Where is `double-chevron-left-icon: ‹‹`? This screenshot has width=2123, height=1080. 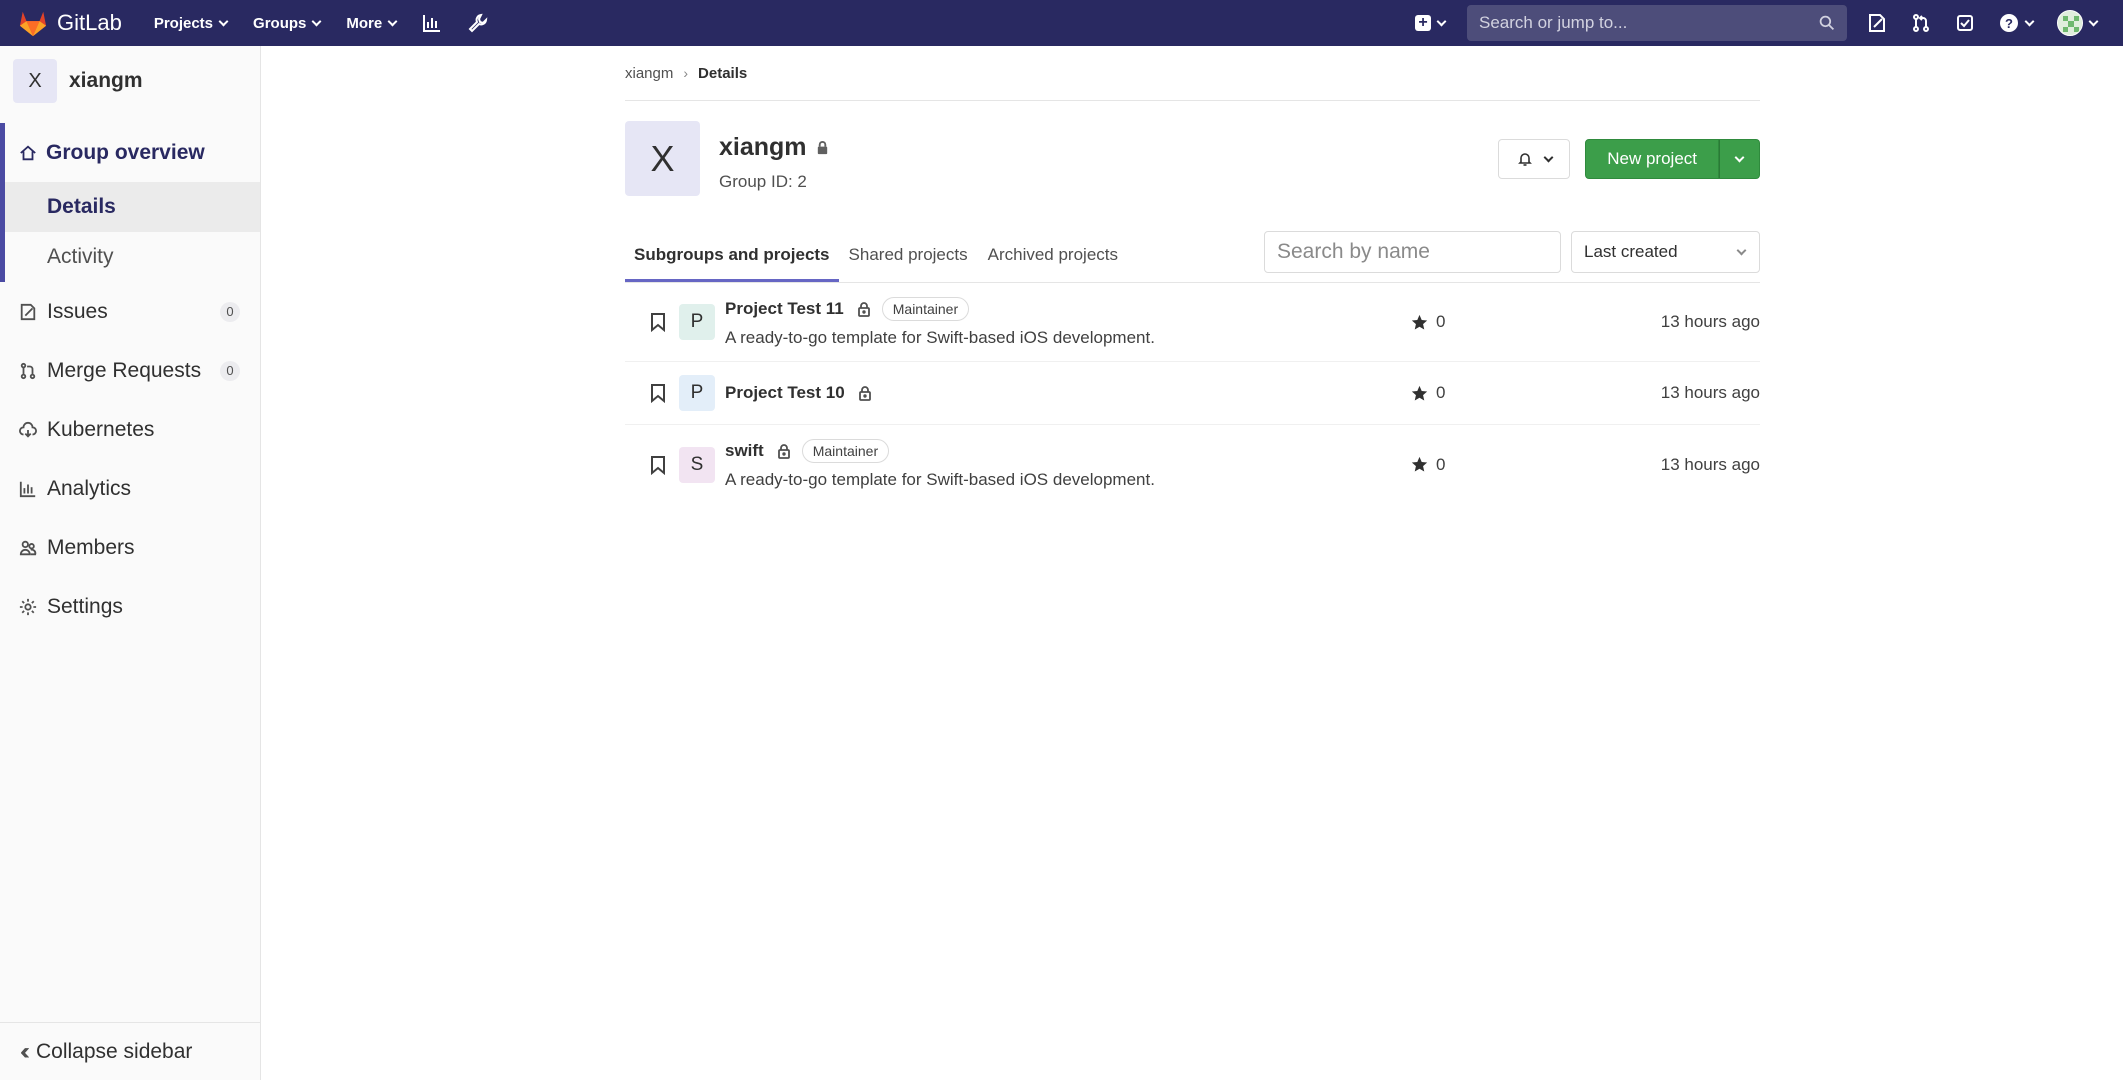
double-chevron-left-icon: ‹‹ is located at coordinates (25, 1051).